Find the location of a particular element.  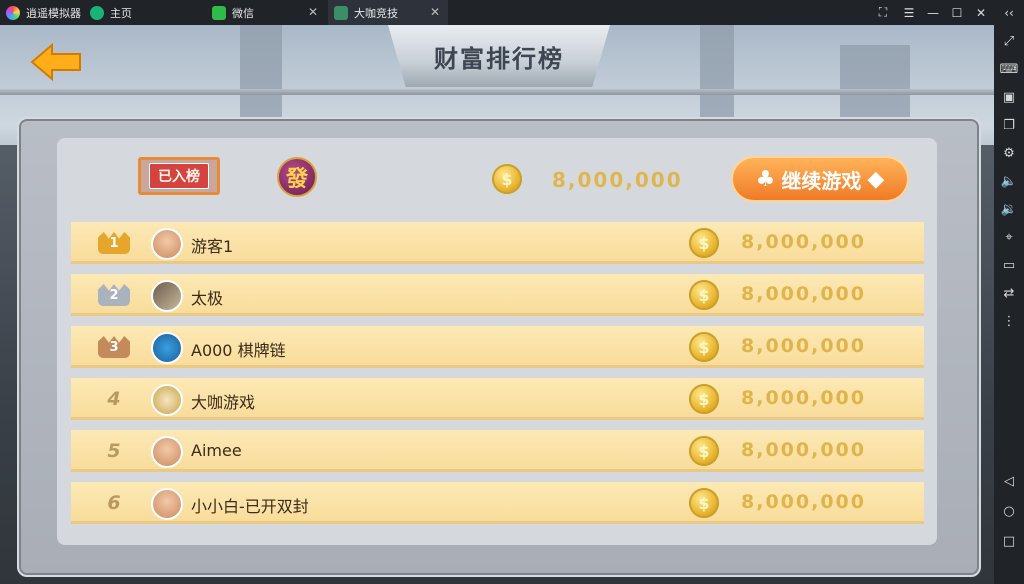

player-name: A000 棋牌链 is located at coordinates (238, 350).